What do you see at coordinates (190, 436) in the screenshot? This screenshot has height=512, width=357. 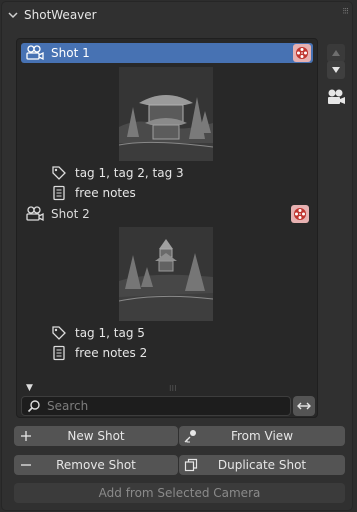 I see `camera-from-view-icon` at bounding box center [190, 436].